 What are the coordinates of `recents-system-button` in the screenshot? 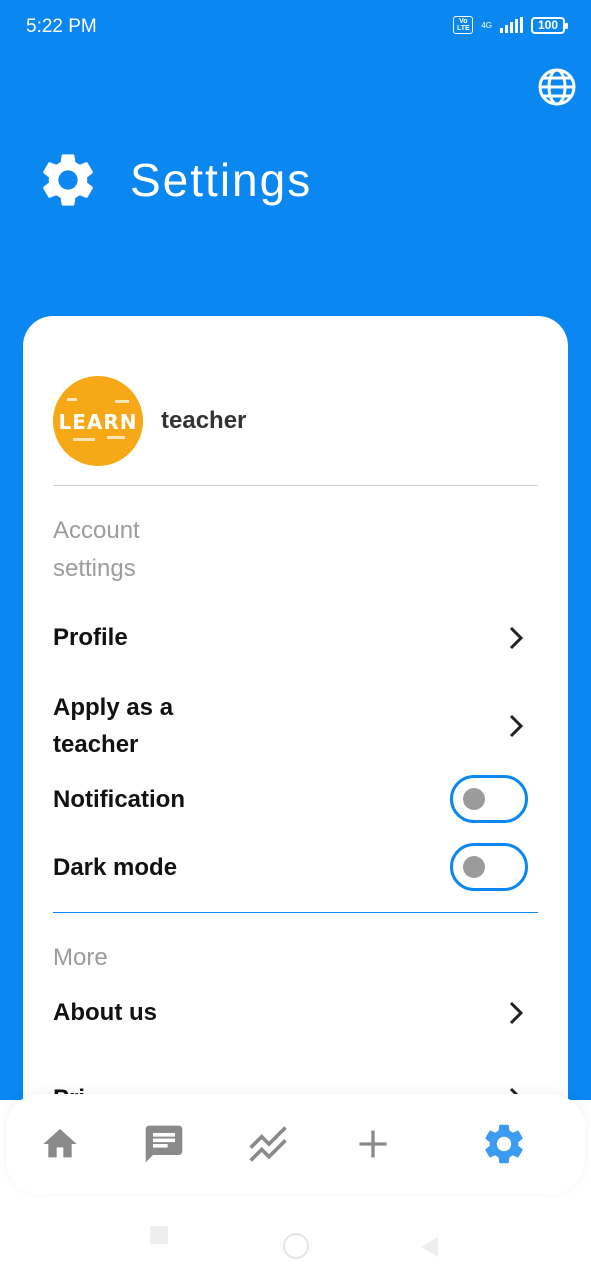 It's located at (159, 1235).